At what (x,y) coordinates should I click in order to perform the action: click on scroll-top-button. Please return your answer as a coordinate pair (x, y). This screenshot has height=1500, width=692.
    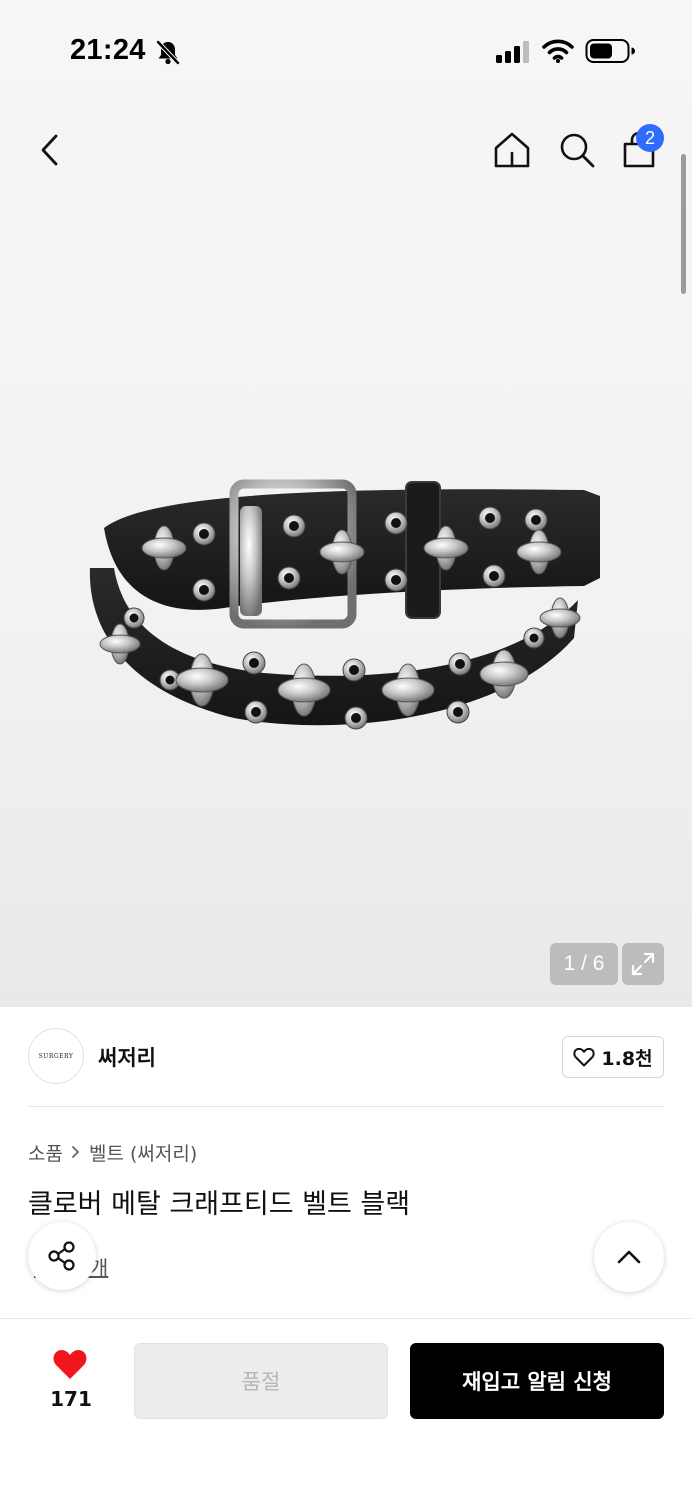
    Looking at the image, I should click on (629, 1257).